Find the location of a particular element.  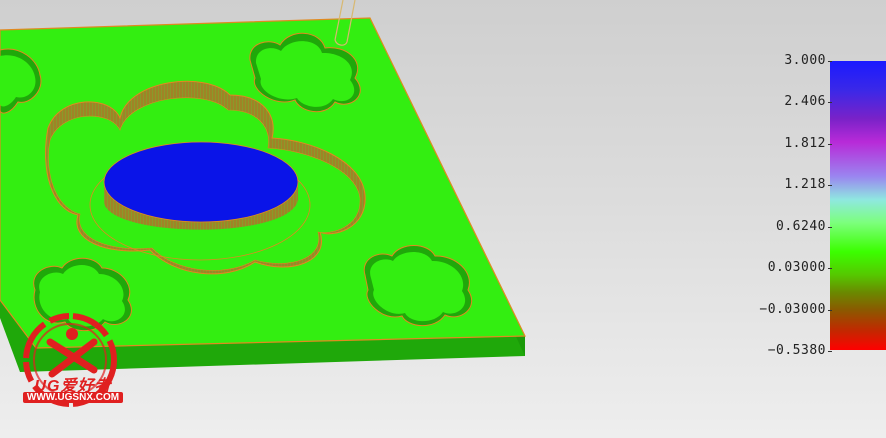

color-scale-bar is located at coordinates (858, 205).